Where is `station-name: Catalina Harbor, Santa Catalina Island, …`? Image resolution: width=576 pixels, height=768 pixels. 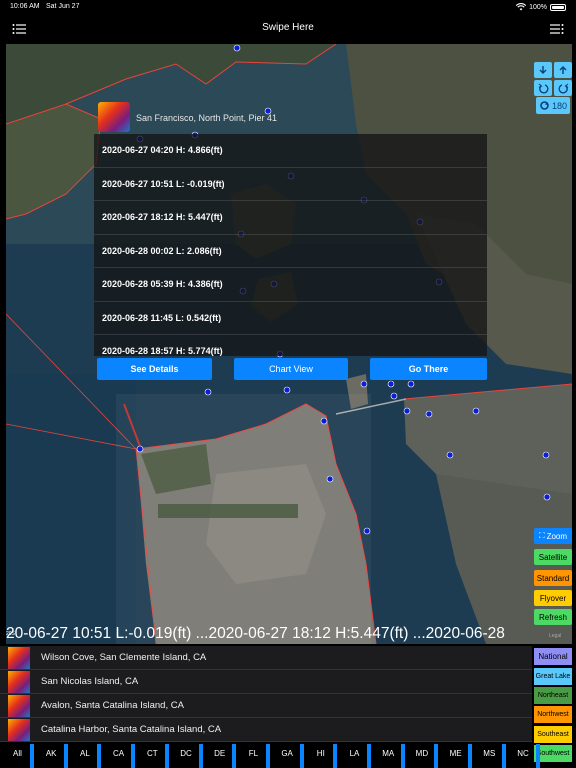 station-name: Catalina Harbor, Santa Catalina Island, … is located at coordinates (131, 729).